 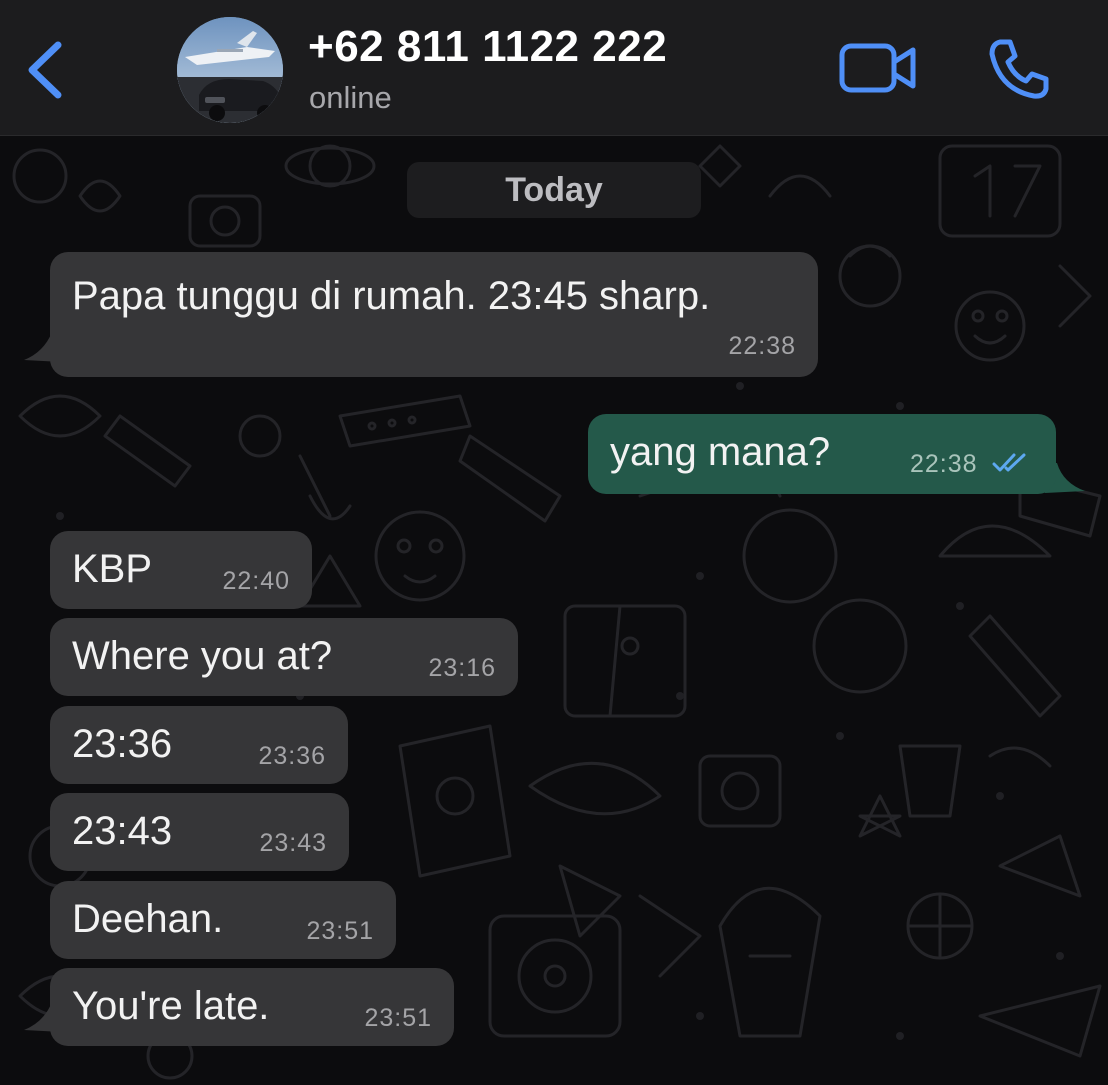 What do you see at coordinates (256, 581) in the screenshot?
I see `message-time: 22:40` at bounding box center [256, 581].